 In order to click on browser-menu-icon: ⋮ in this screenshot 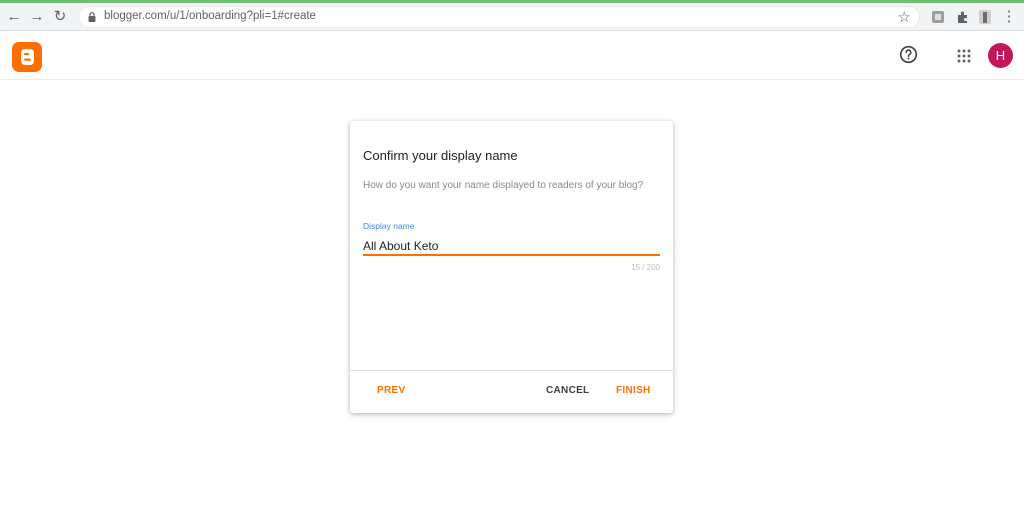, I will do `click(1009, 17)`.